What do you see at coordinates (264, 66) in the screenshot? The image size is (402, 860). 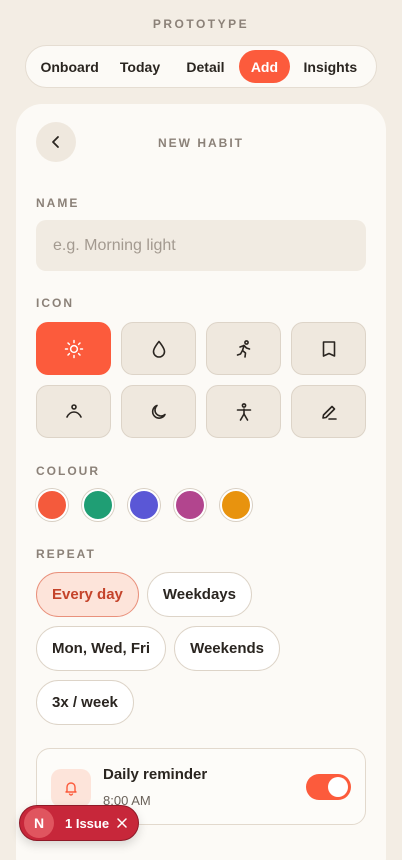 I see `tab-add: Add` at bounding box center [264, 66].